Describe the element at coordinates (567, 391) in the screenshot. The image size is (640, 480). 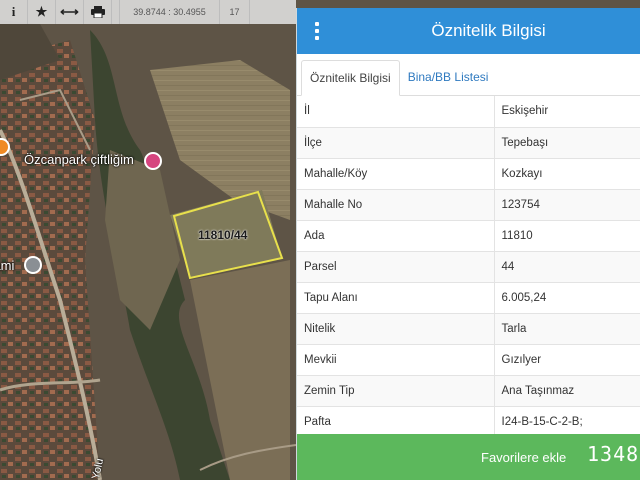
I see `row-value: Ana Taşınmaz` at that location.